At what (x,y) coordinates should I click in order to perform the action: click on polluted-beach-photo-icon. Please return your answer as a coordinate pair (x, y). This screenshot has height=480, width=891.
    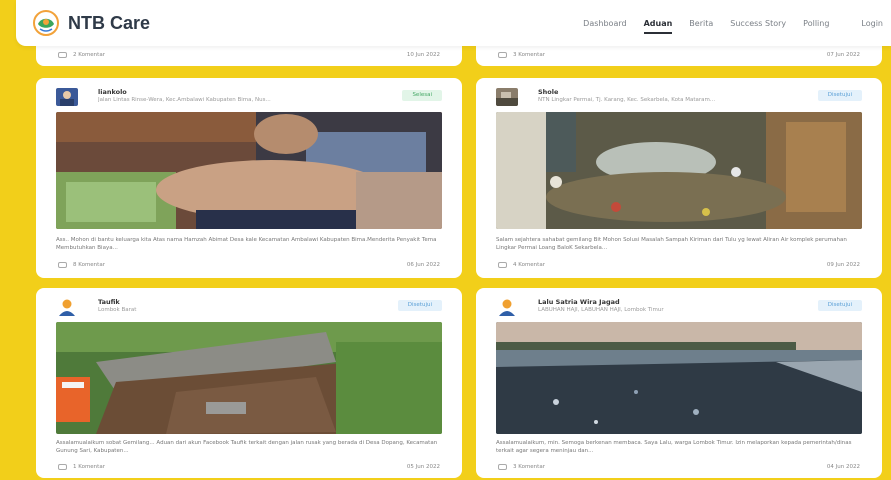
    Looking at the image, I should click on (679, 378).